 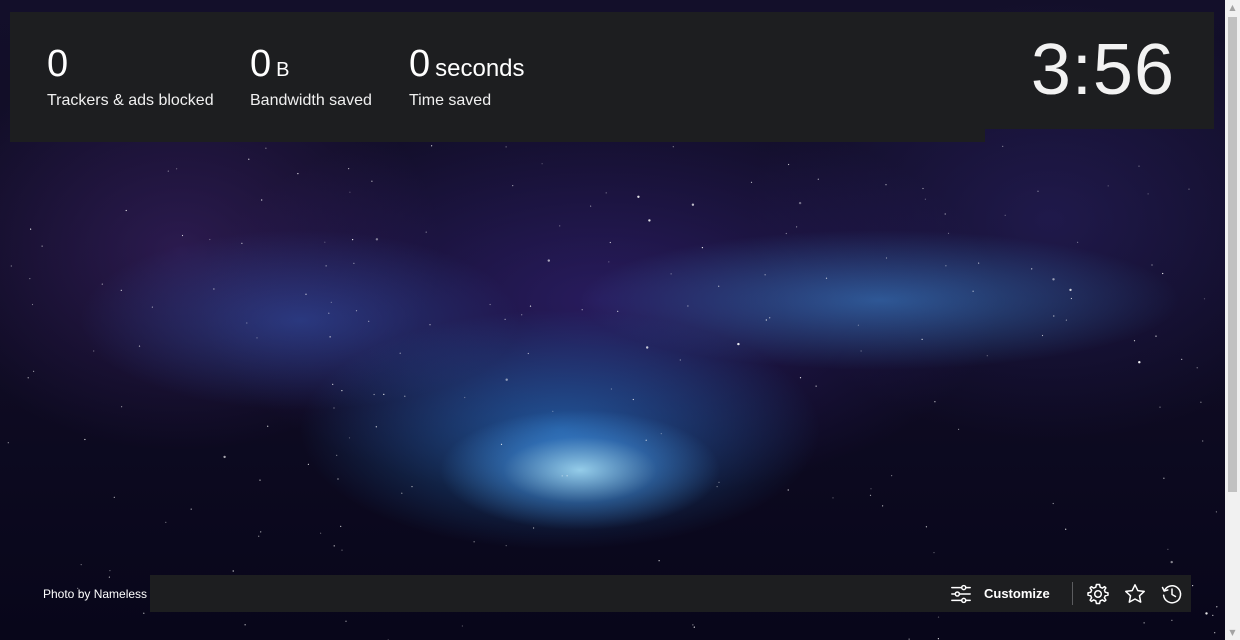 I want to click on stat-time-saved: 0 seconds Time saved, so click(x=467, y=76).